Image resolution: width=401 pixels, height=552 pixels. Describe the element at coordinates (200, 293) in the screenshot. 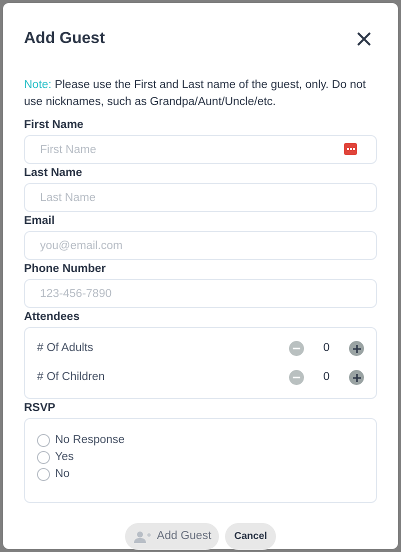

I see `text-field: 123-456-7890` at that location.